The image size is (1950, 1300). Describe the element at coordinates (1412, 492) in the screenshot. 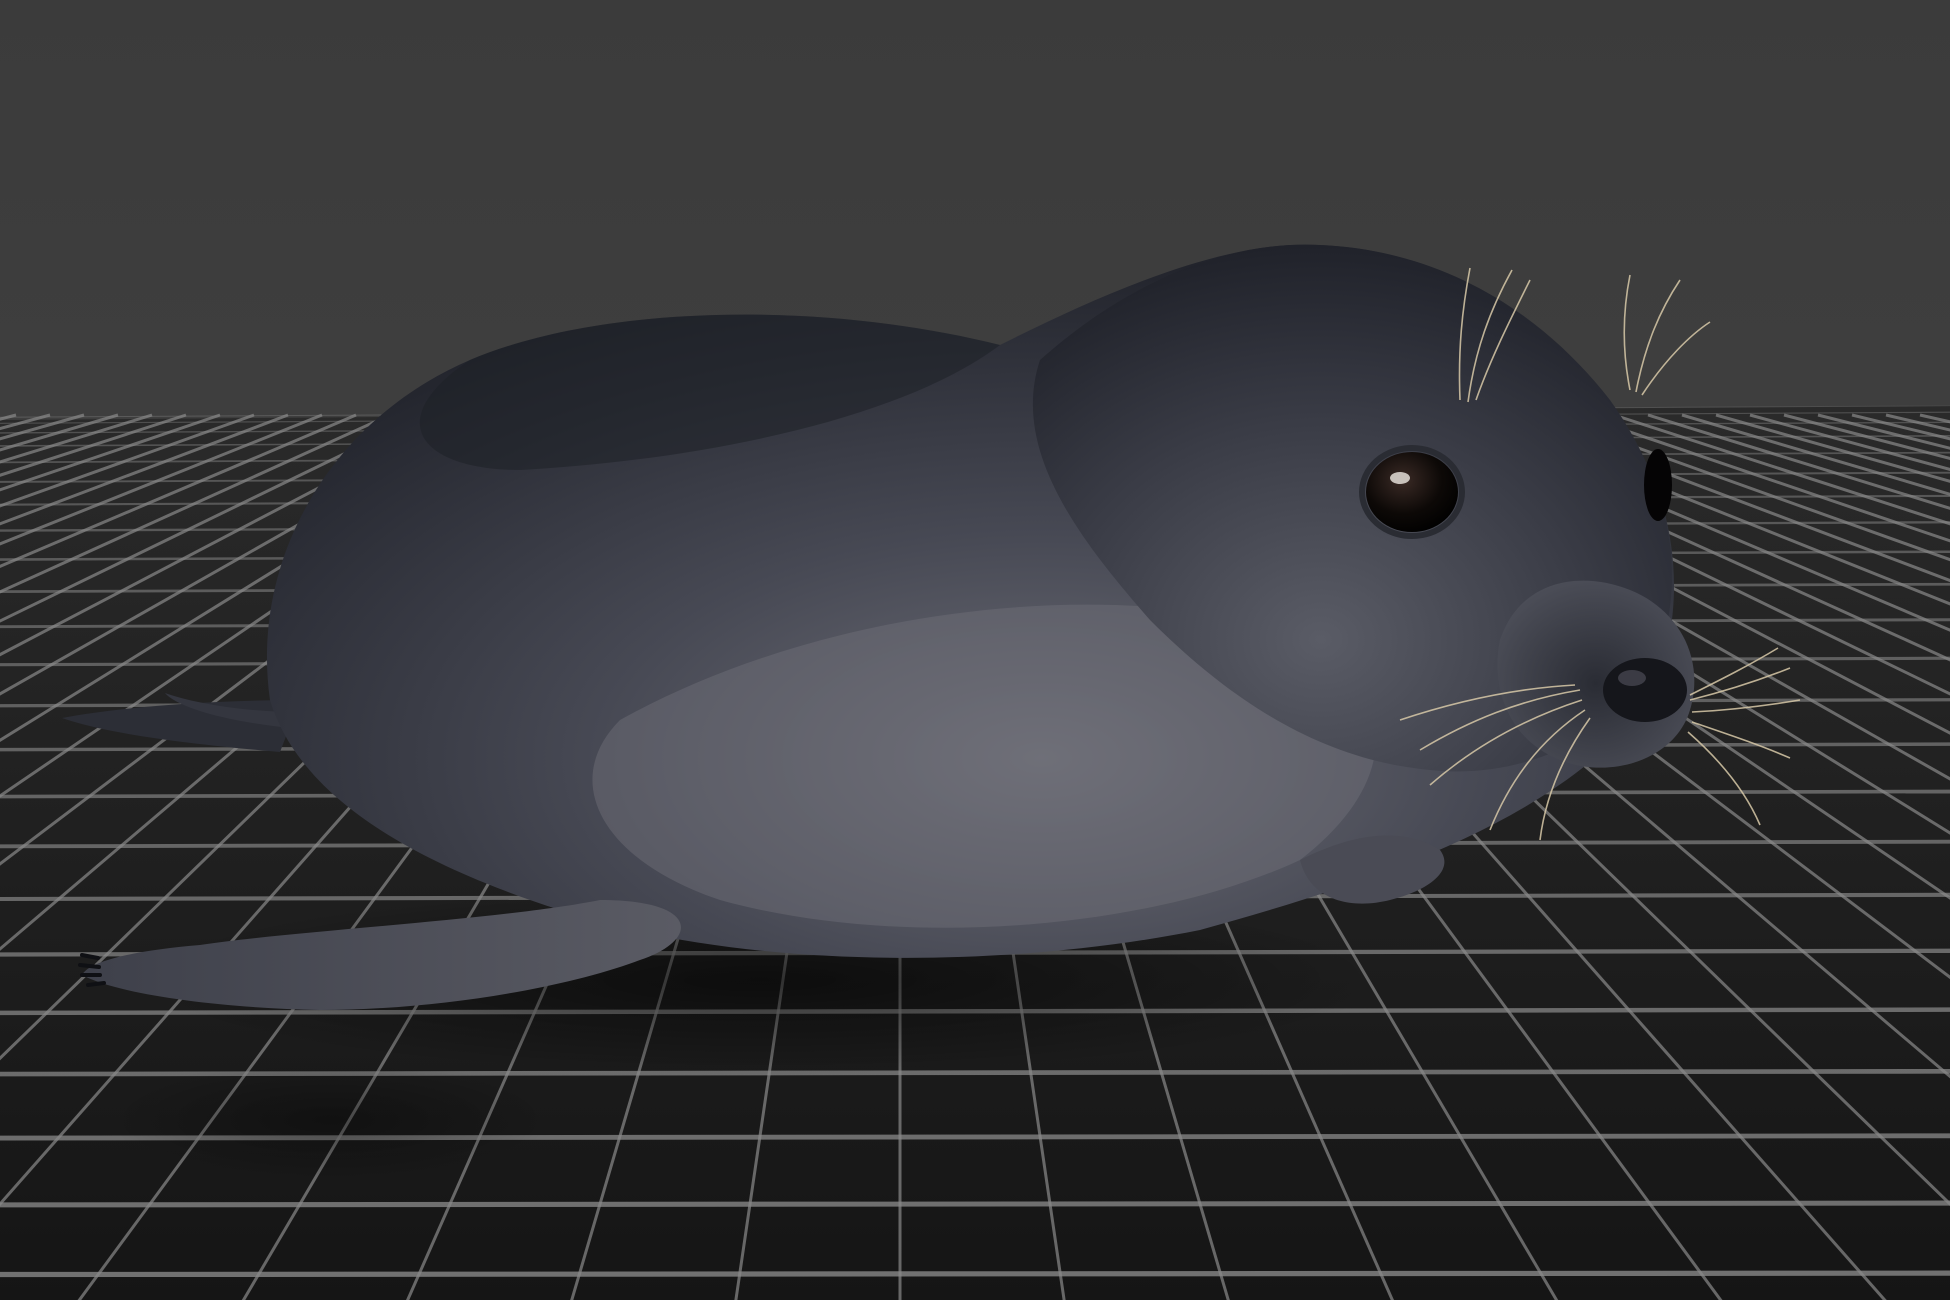

I see `seal-eye-left` at that location.